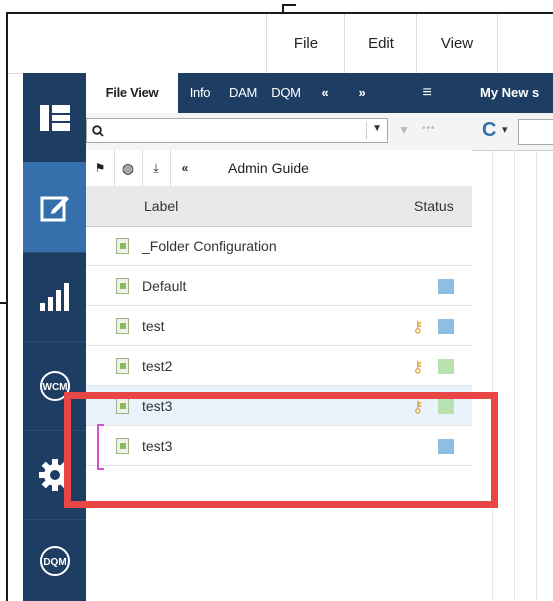 The width and height of the screenshot is (553, 601). What do you see at coordinates (429, 128) in the screenshot?
I see `more-options-icon: •••` at bounding box center [429, 128].